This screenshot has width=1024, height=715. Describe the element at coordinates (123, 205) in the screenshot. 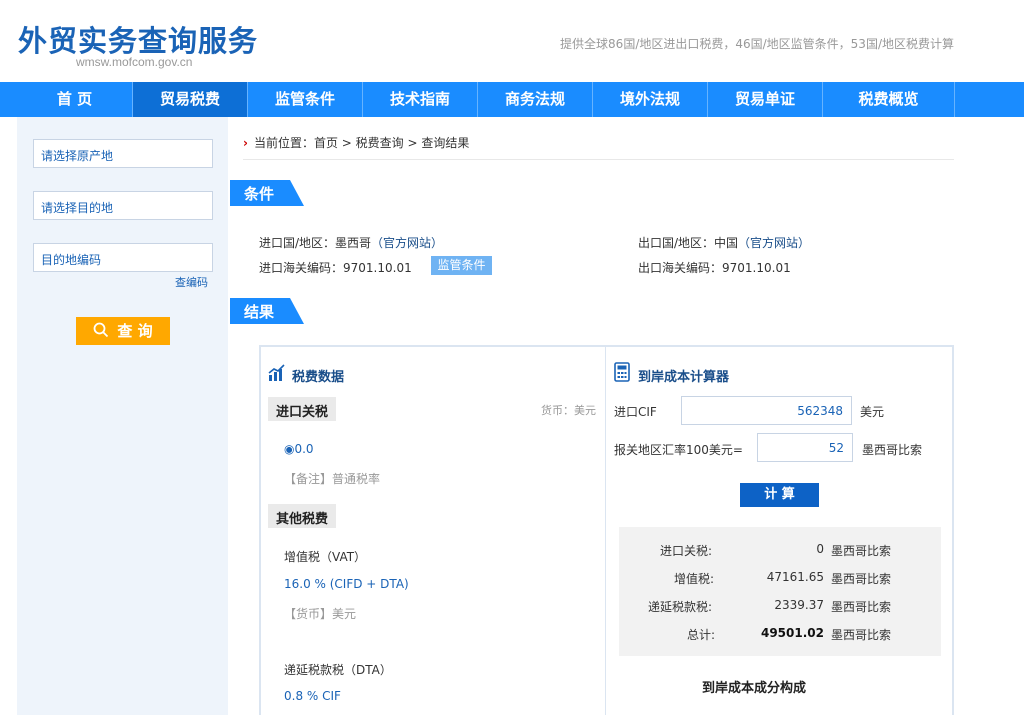

I see `destination-select: 请选择目的地` at that location.